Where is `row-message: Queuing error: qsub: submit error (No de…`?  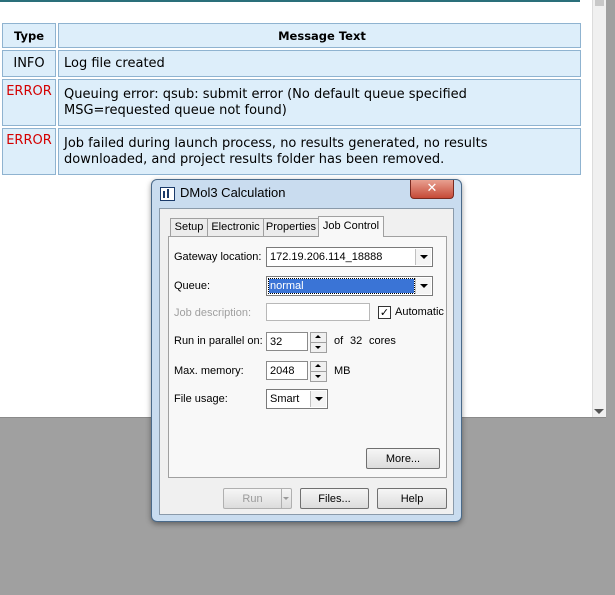 row-message: Queuing error: qsub: submit error (No de… is located at coordinates (319, 102).